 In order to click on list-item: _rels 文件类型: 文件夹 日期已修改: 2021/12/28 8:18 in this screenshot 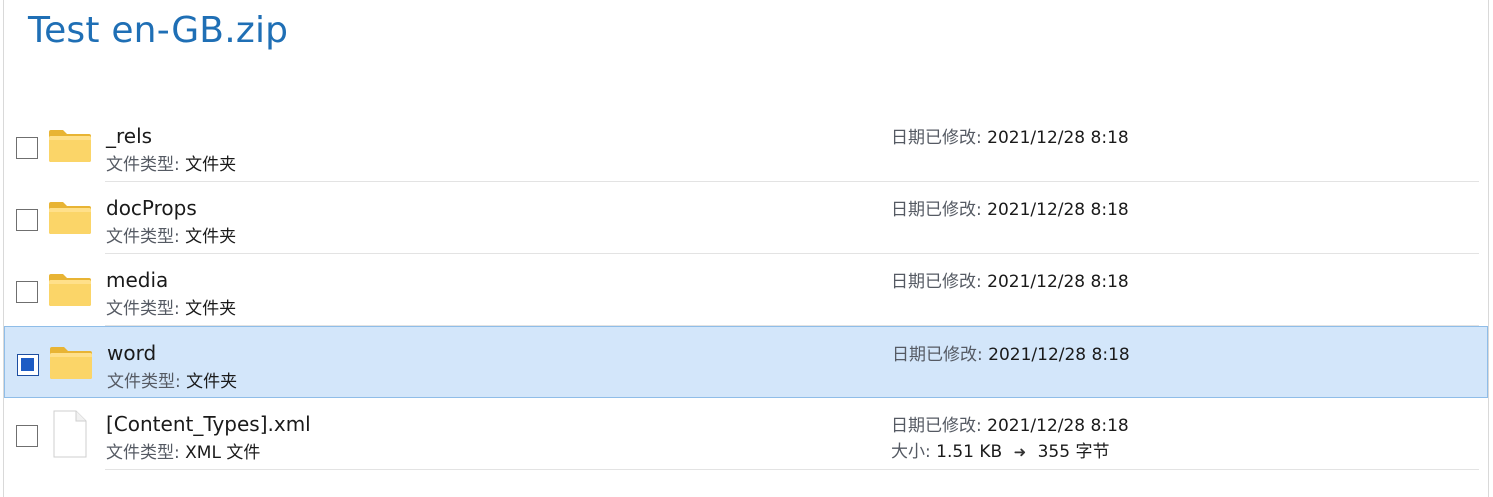, I will do `click(746, 146)`.